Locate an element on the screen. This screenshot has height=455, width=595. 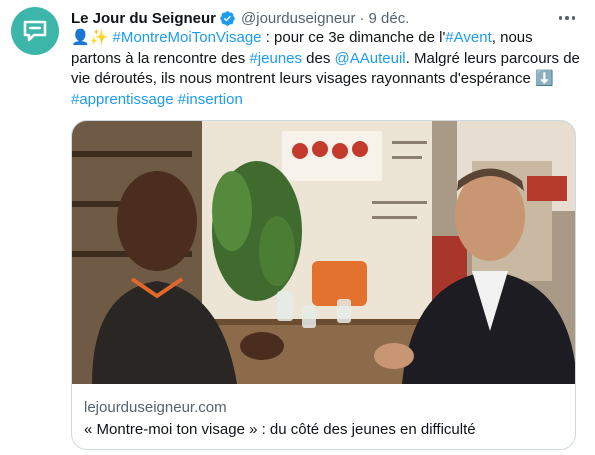
tweet-timestamp: 9 déc. is located at coordinates (389, 18).